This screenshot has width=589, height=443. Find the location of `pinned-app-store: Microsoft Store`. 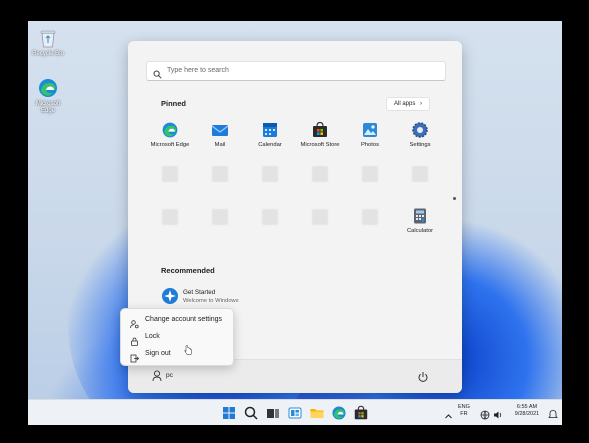

pinned-app-store: Microsoft Store is located at coordinates (320, 134).